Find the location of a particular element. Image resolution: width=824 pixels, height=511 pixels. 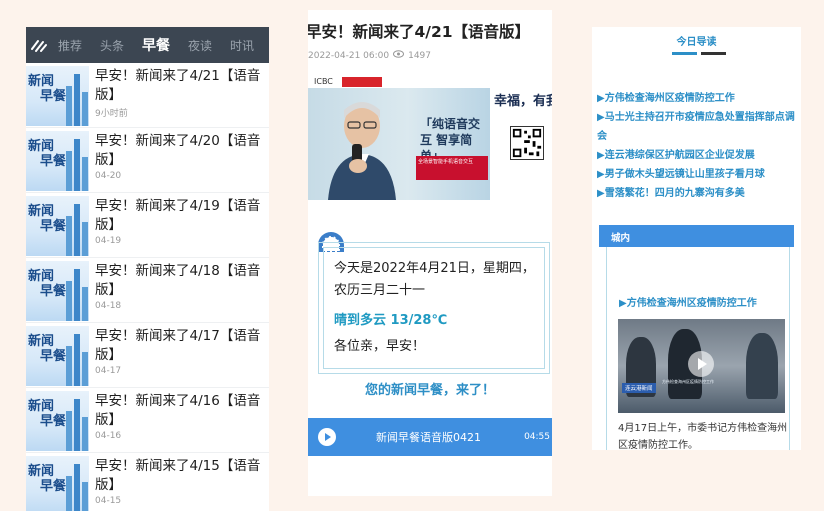

list-item-title: 早安！新闻来了4/15【语音版】 is located at coordinates (178, 475).